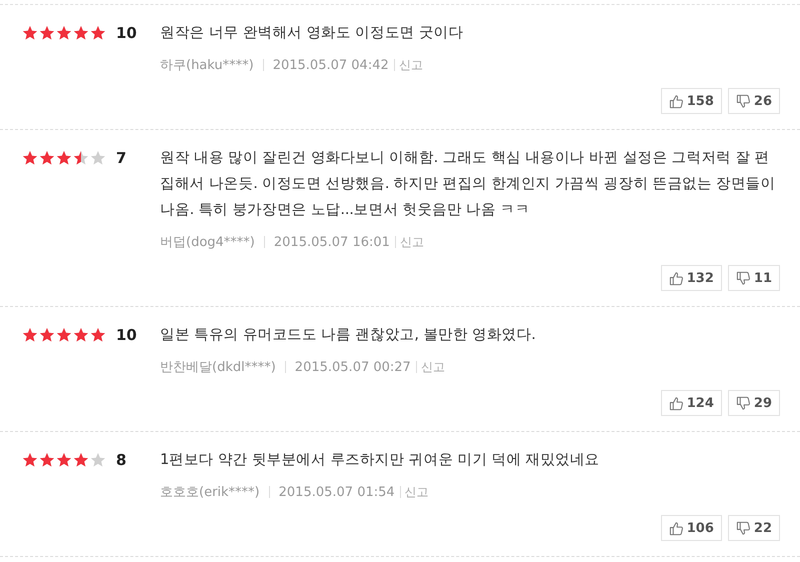 The width and height of the screenshot is (800, 562). What do you see at coordinates (336, 492) in the screenshot?
I see `review-date: 2015.05.07 01:54` at bounding box center [336, 492].